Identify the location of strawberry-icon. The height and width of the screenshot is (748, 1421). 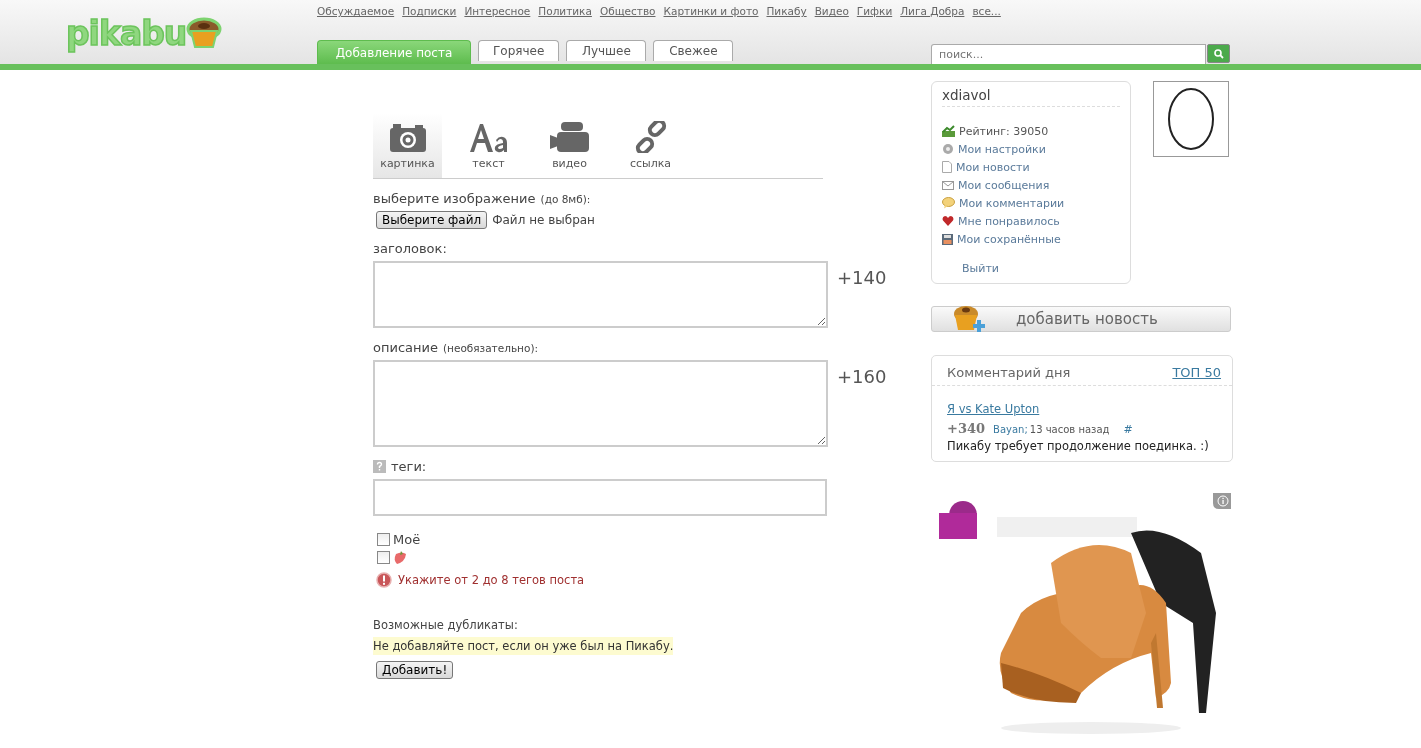
(400, 557).